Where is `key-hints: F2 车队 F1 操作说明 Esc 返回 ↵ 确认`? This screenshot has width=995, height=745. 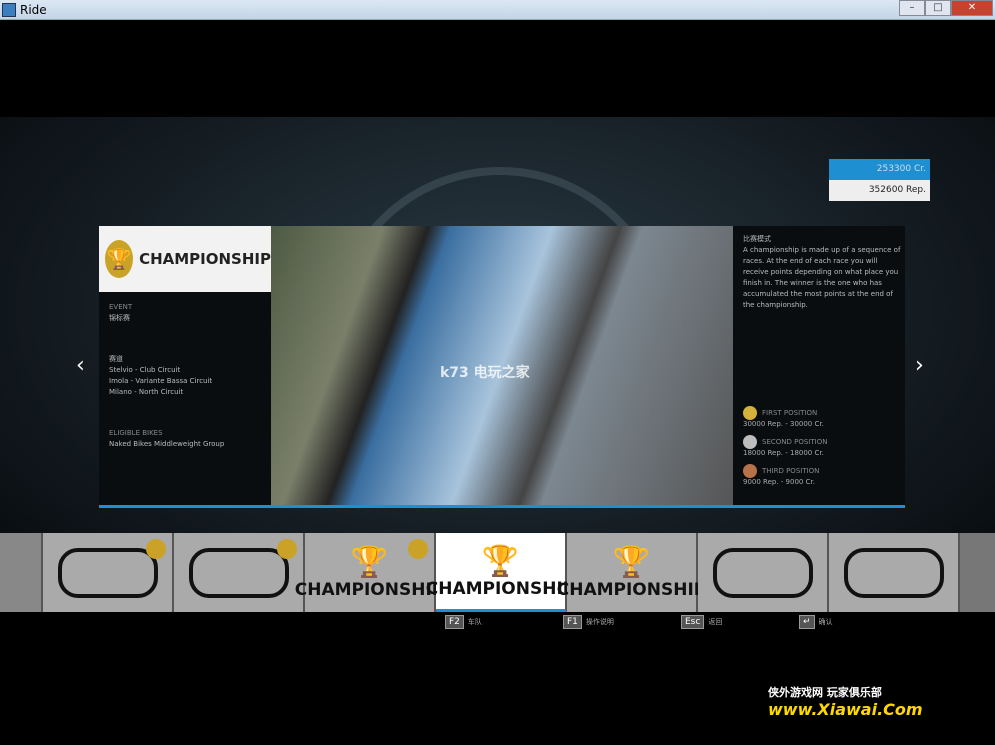
key-hints: F2 车队 F1 操作说明 Esc 返回 ↵ 确认 is located at coordinates (497, 625).